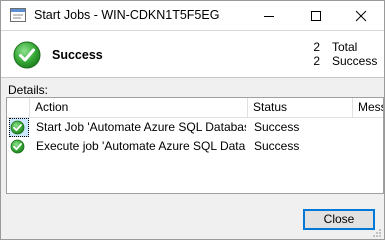  What do you see at coordinates (141, 127) in the screenshot?
I see `action-cell: Start Job 'Automate Azure SQL Database'` at bounding box center [141, 127].